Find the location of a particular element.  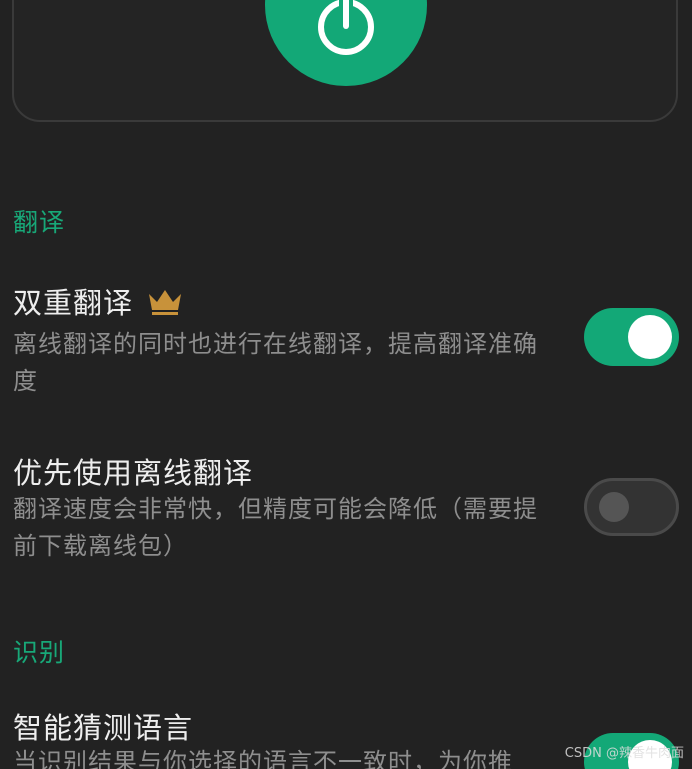

smart-detect-title: 智能猜测语言 is located at coordinates (103, 726).